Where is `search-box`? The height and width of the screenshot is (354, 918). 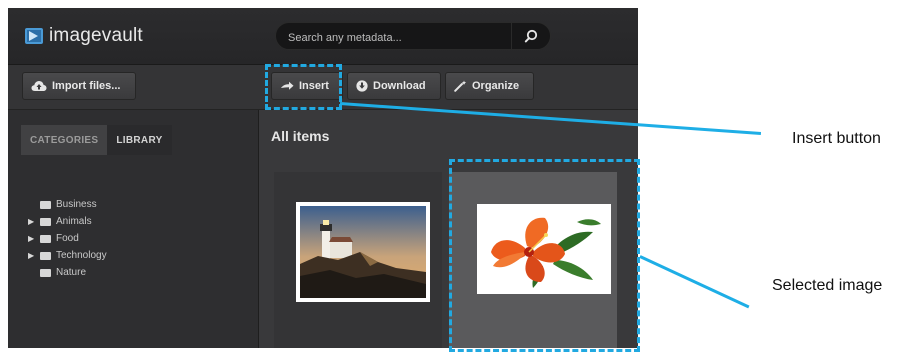 search-box is located at coordinates (413, 36).